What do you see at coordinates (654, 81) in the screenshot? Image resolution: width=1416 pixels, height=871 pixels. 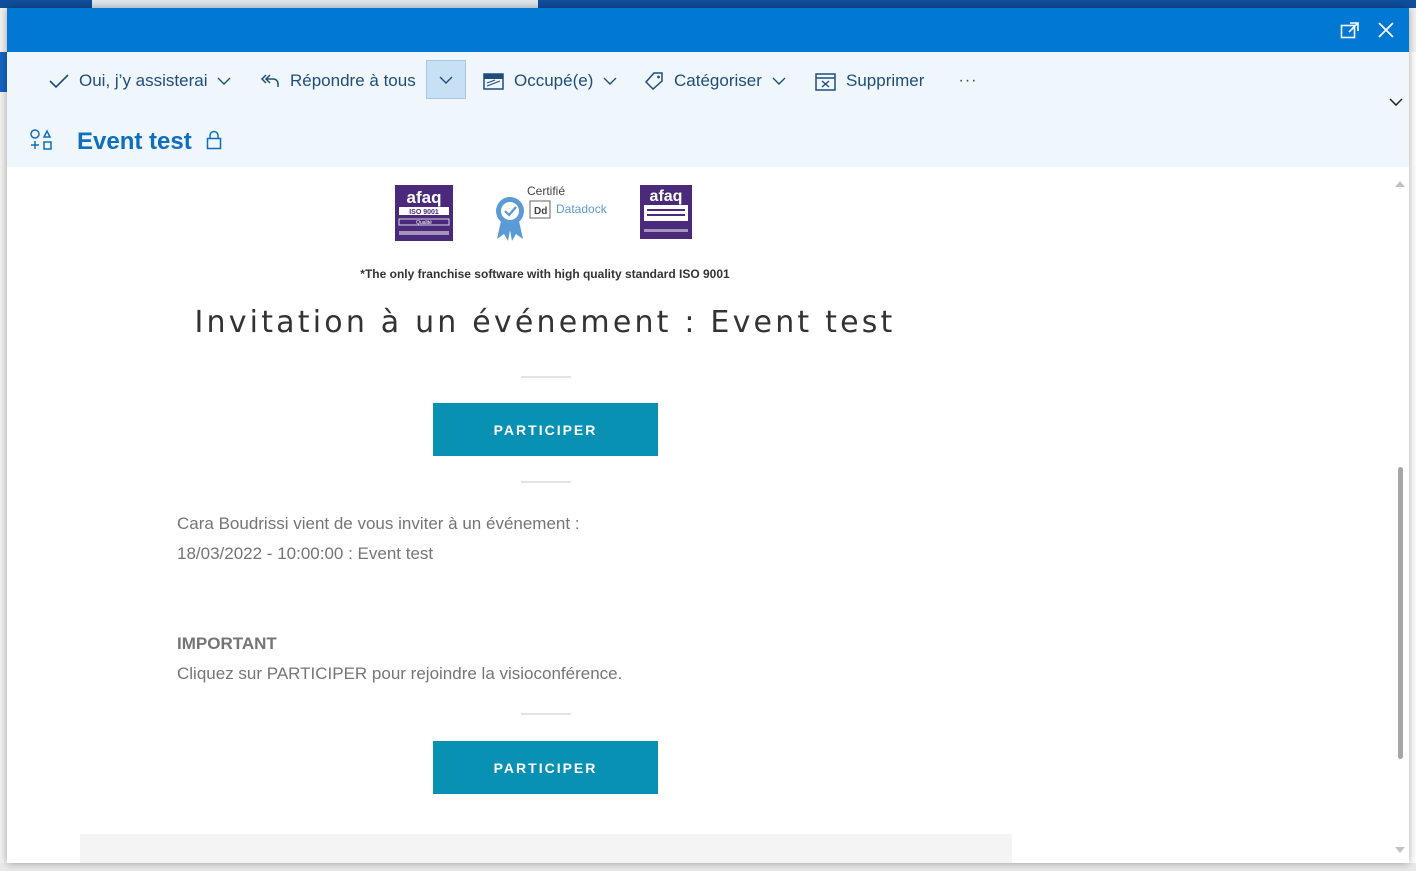 I see `tag-icon` at bounding box center [654, 81].